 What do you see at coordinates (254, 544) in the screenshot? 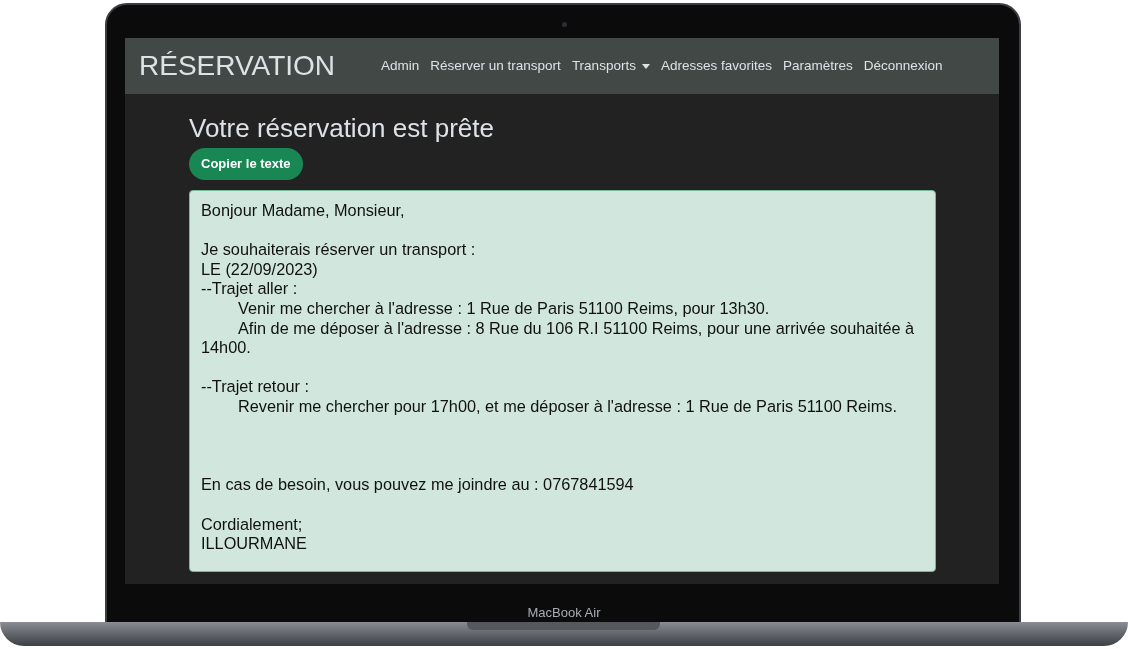
I see `message-line: ILLOURMANE` at bounding box center [254, 544].